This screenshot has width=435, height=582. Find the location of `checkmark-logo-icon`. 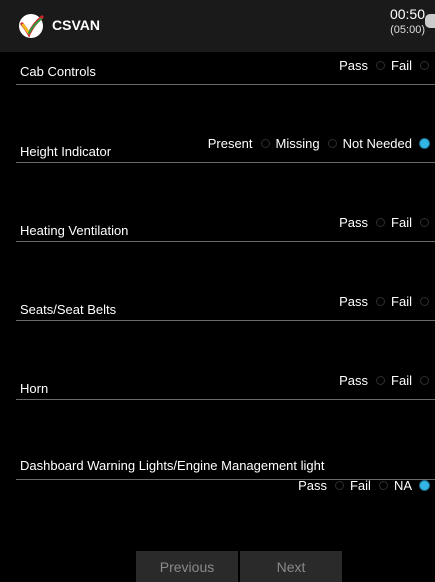

checkmark-logo-icon is located at coordinates (31, 26).